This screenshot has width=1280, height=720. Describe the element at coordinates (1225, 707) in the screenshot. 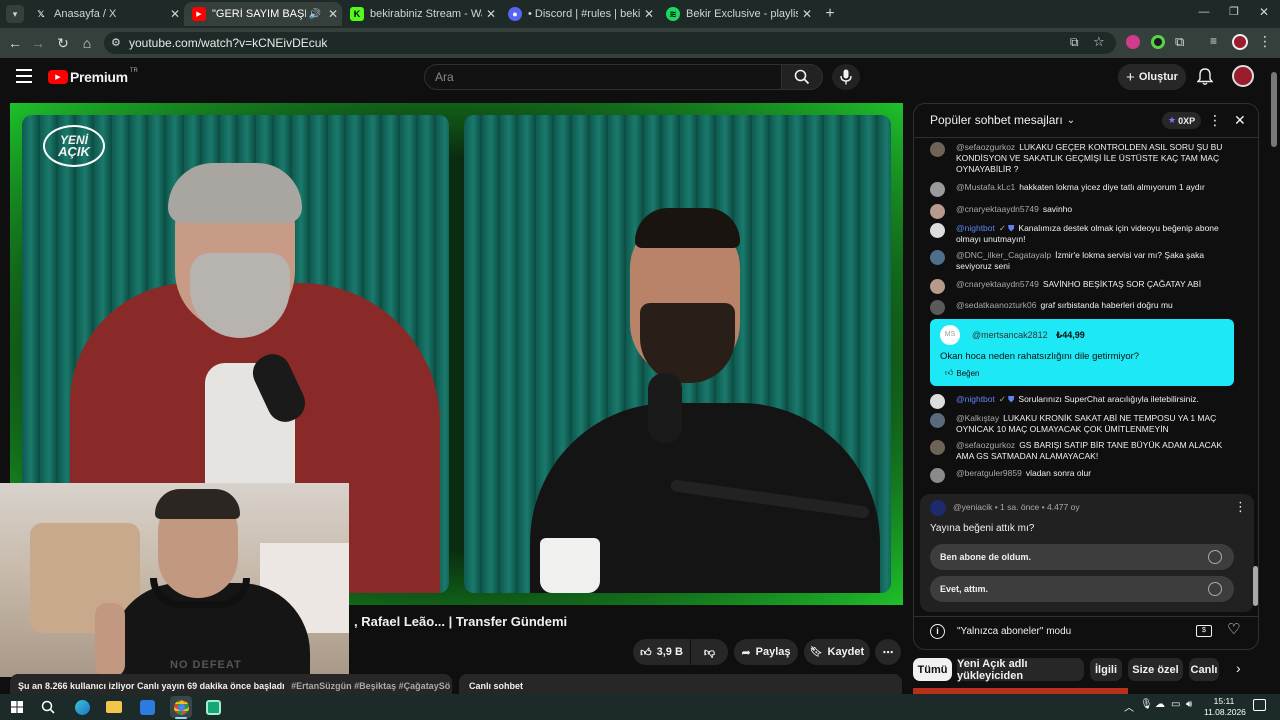

I see `clock: 15:11 11.08.2026` at that location.